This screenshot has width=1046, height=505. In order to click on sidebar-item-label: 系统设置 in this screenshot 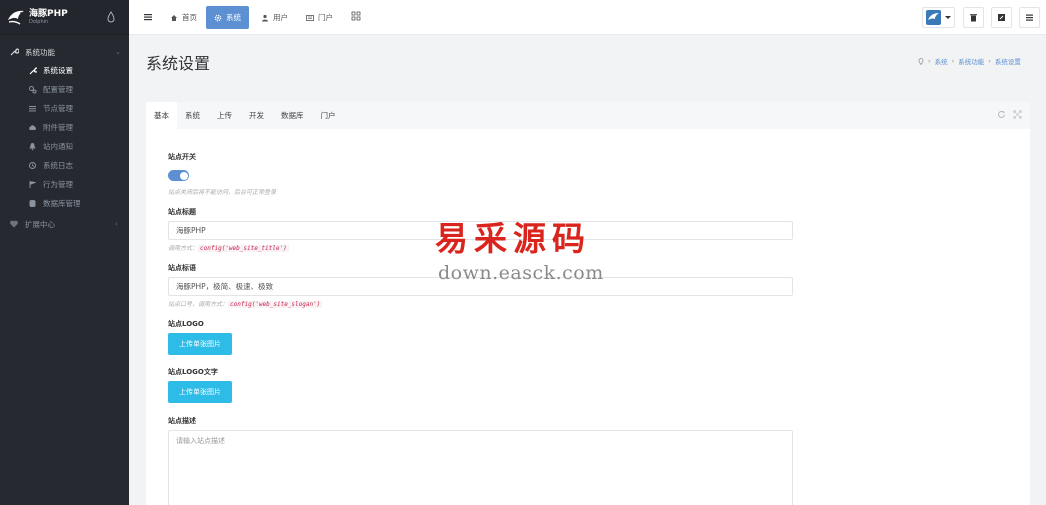, I will do `click(58, 70)`.